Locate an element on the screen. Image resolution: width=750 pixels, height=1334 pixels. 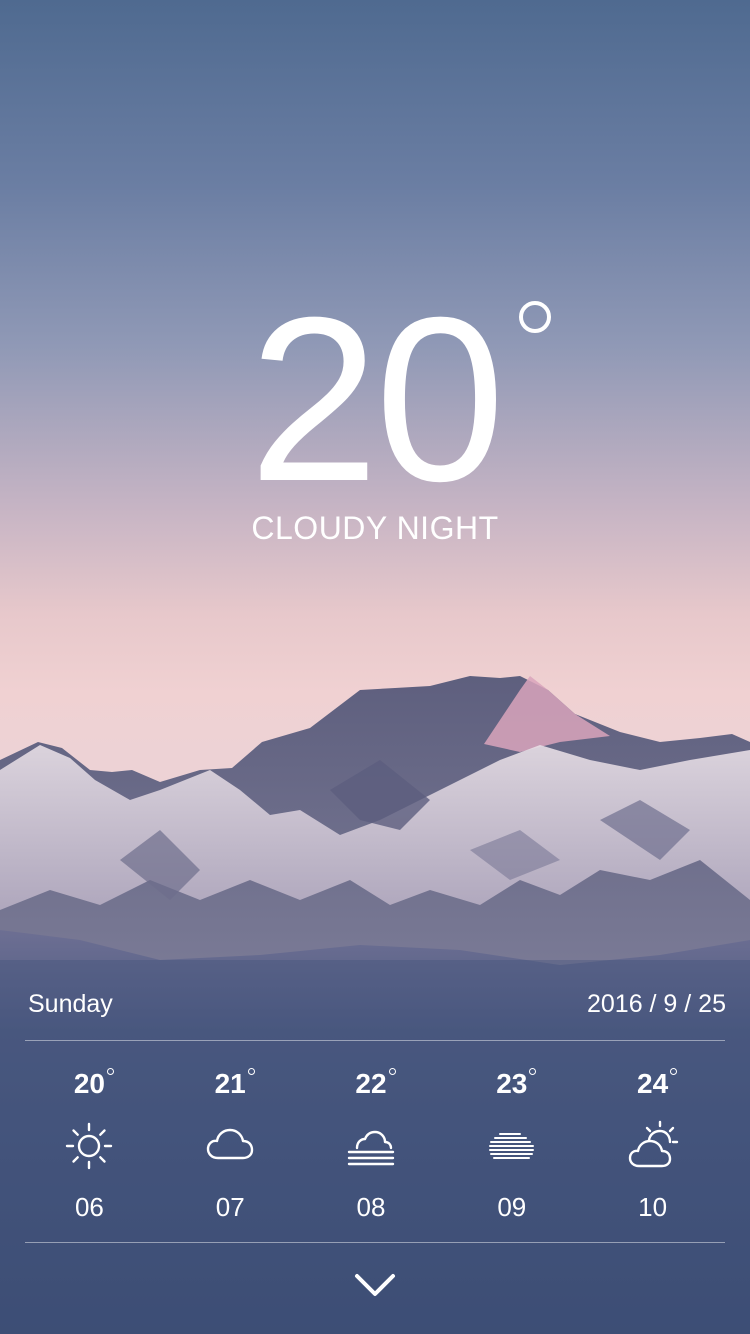
day-of-week: Sunday is located at coordinates (70, 1004).